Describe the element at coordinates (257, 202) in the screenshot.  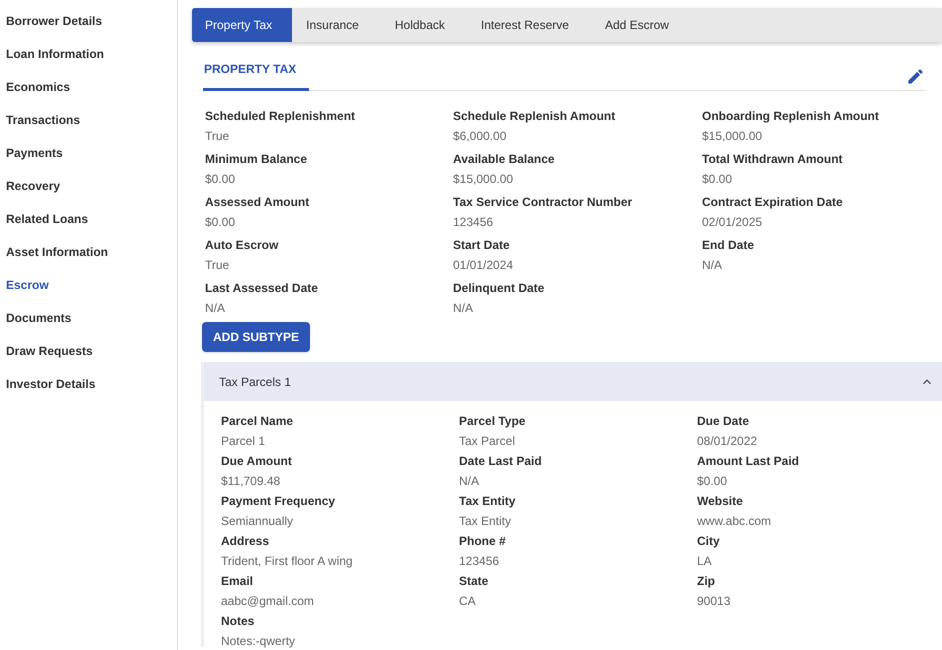
I see `field-label: Assessed Amount` at that location.